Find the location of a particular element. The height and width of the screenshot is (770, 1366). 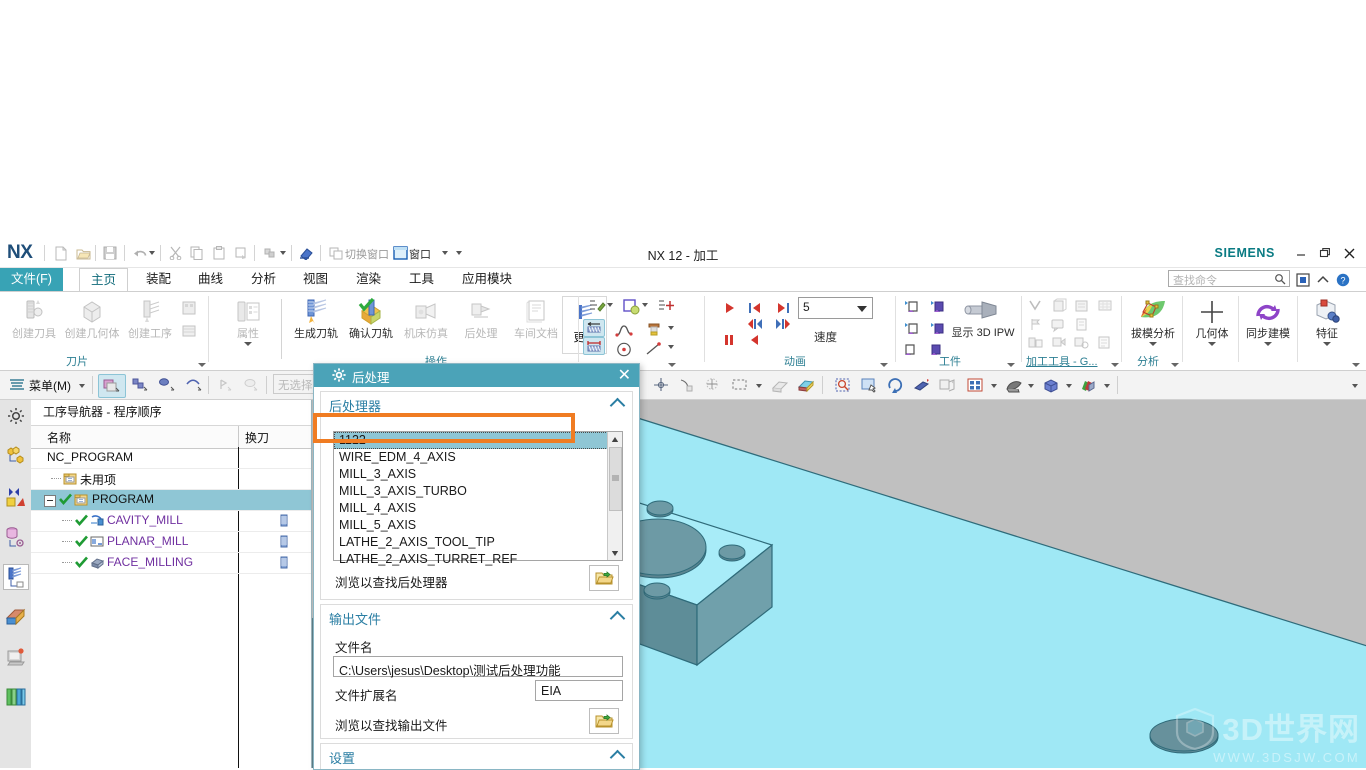

draft-analysis-button: 拔模分析 is located at coordinates (1153, 320).